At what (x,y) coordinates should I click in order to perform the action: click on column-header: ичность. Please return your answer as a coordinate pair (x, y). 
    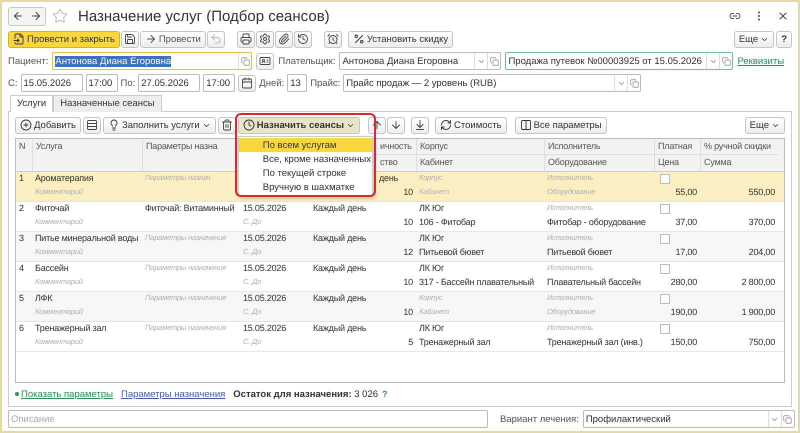
    Looking at the image, I should click on (396, 146).